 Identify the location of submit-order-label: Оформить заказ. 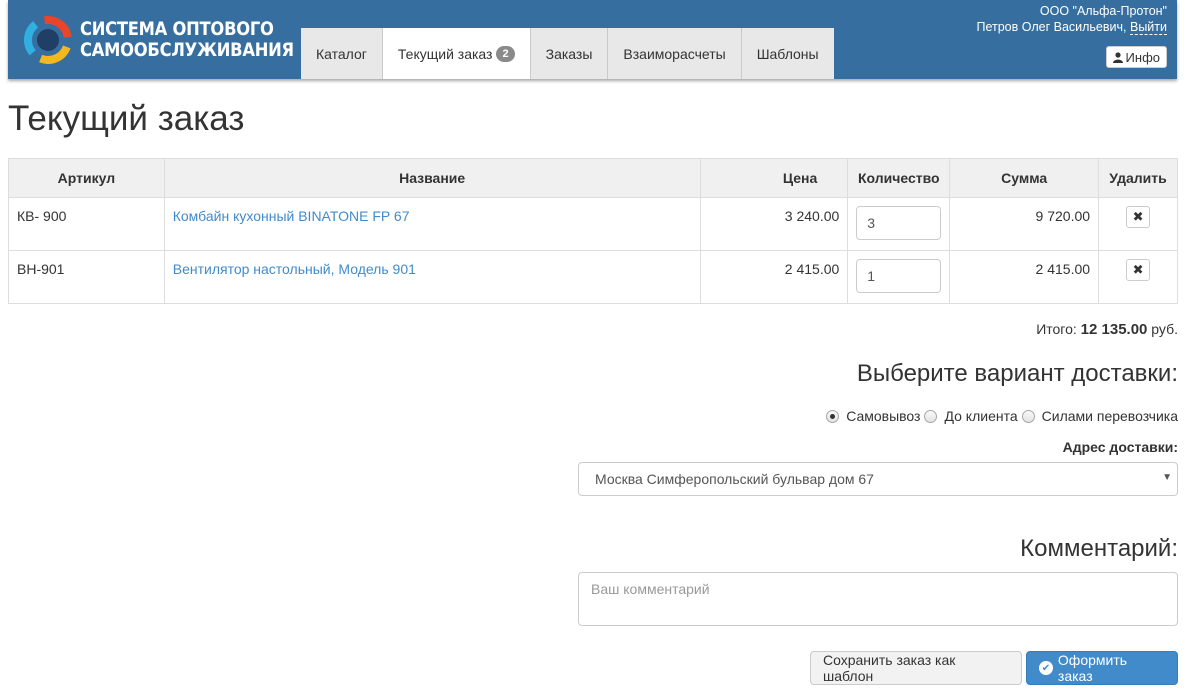
(1092, 668).